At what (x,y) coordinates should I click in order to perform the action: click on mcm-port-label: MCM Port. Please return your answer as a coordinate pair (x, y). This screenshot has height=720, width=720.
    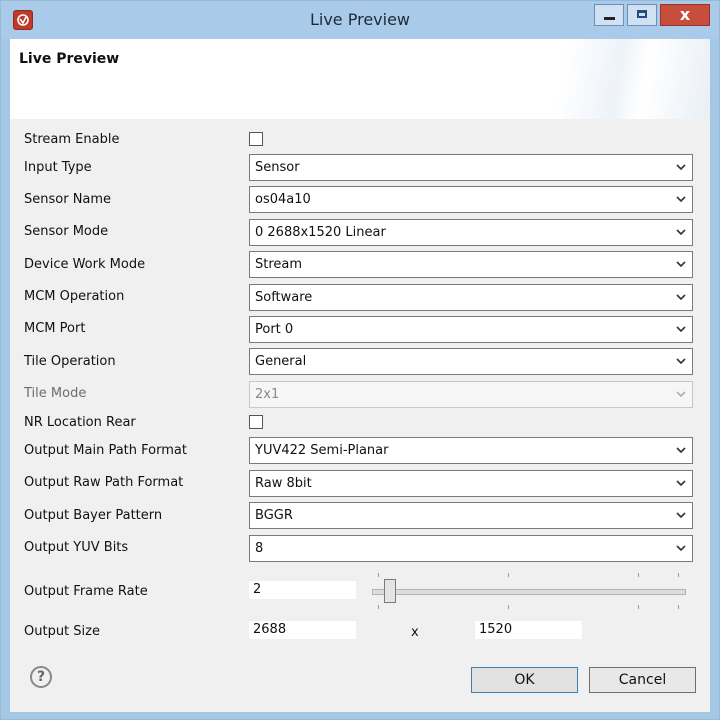
    Looking at the image, I should click on (55, 328).